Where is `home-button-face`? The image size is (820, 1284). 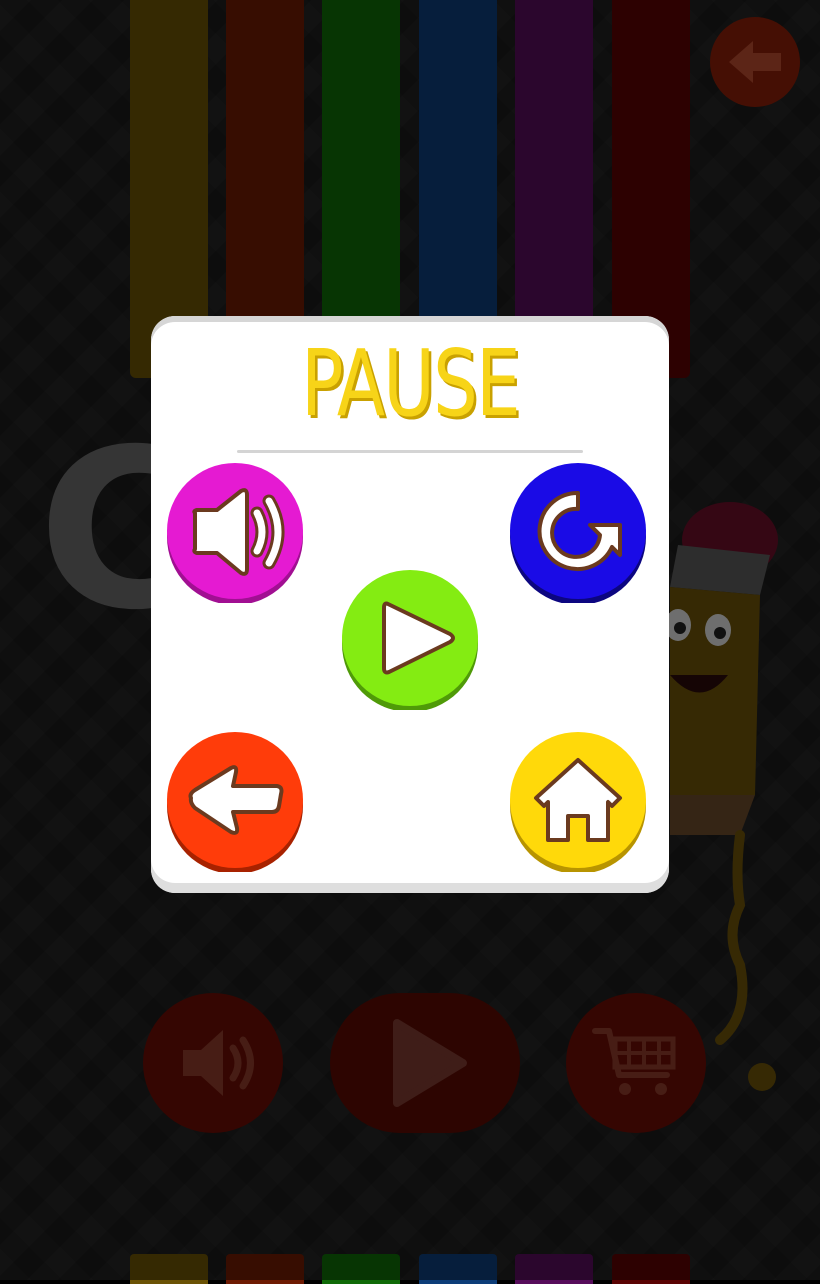
home-button-face is located at coordinates (578, 802).